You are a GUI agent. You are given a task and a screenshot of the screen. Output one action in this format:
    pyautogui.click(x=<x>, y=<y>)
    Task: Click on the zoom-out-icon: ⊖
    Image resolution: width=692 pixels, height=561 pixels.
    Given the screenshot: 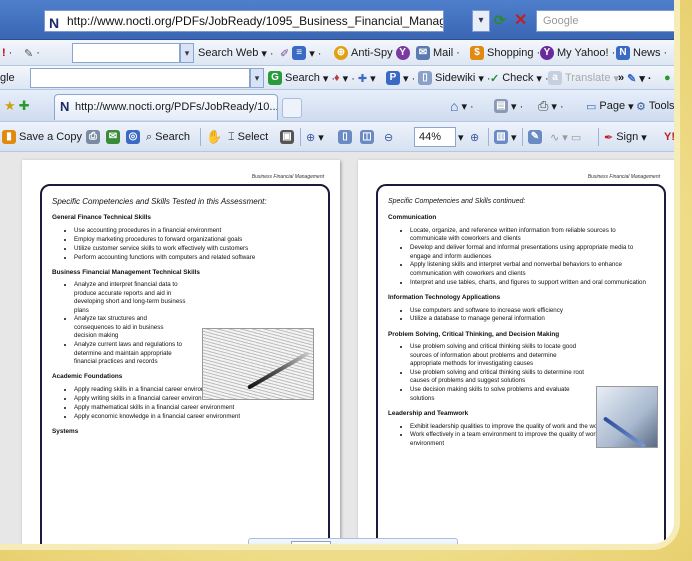 What is the action you would take?
    pyautogui.click(x=388, y=137)
    